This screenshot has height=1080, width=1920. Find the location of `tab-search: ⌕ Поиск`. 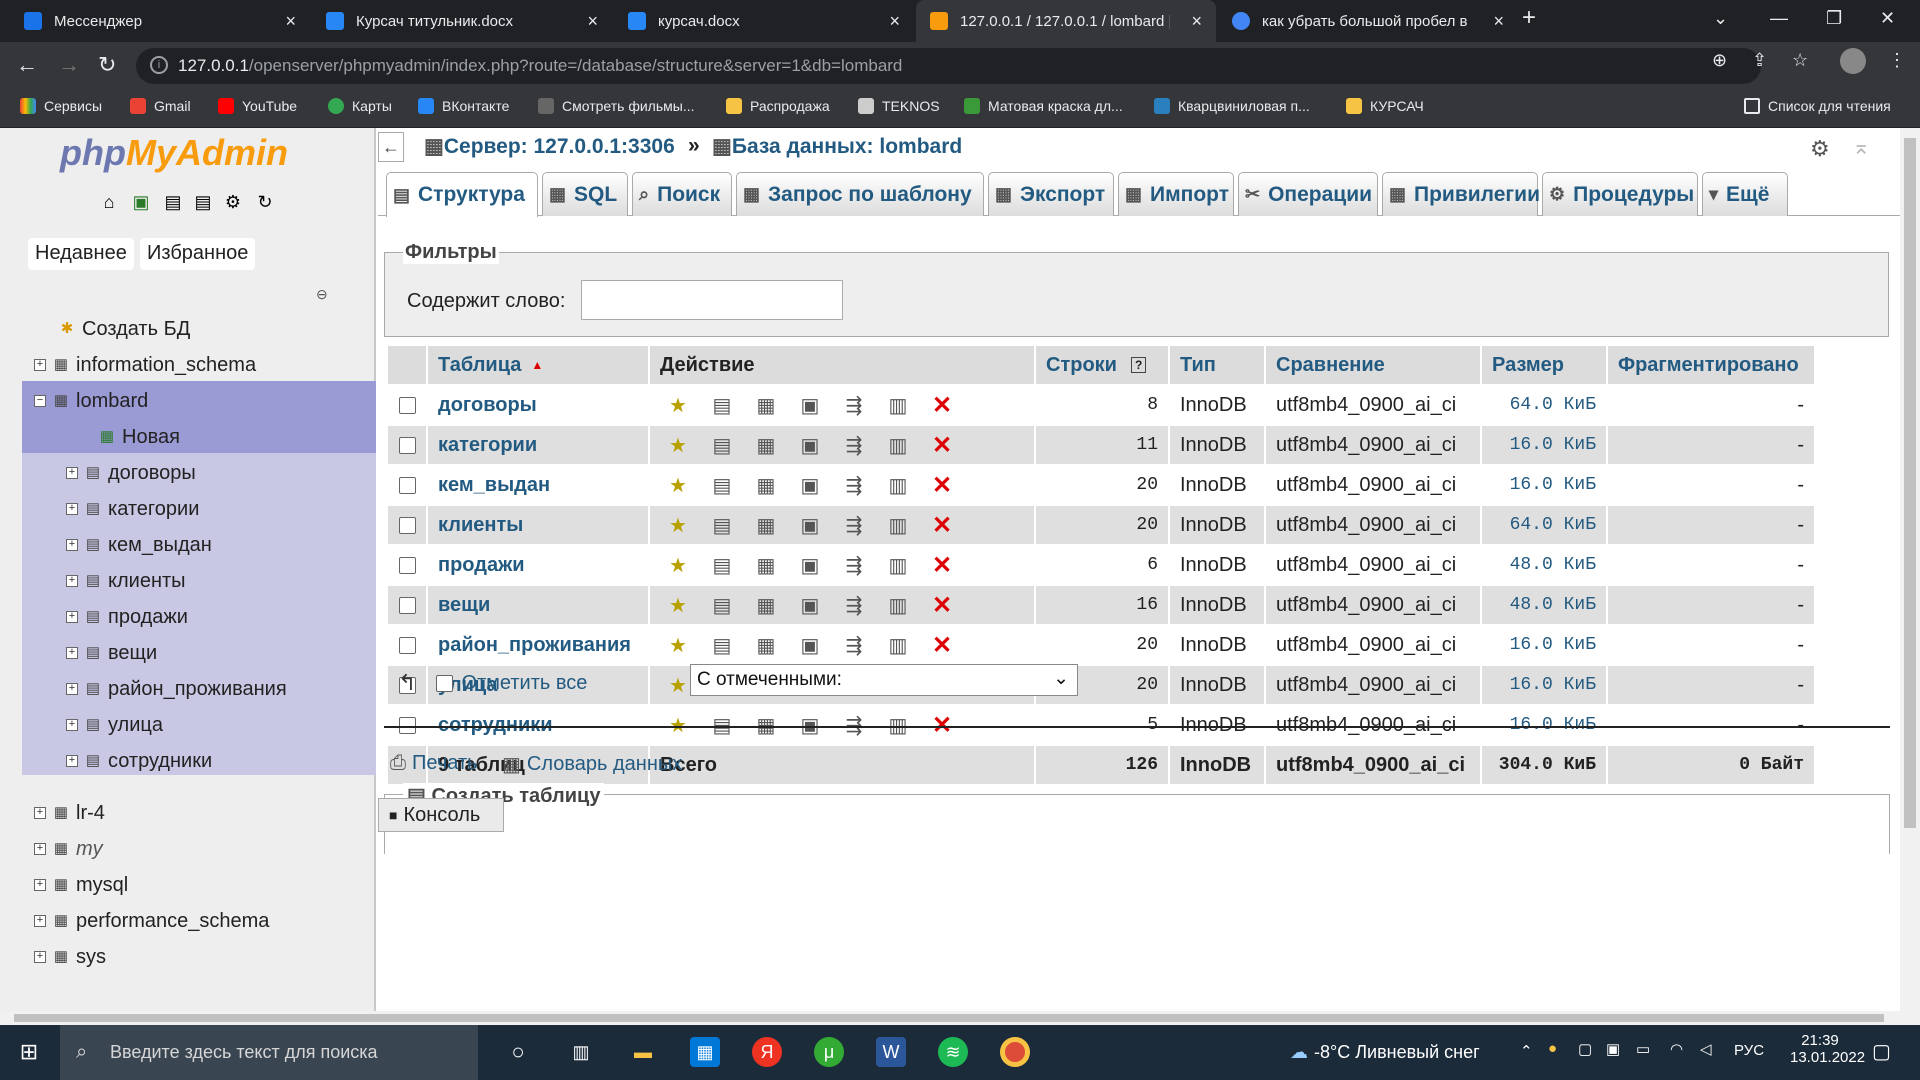

tab-search: ⌕ Поиск is located at coordinates (682, 194).